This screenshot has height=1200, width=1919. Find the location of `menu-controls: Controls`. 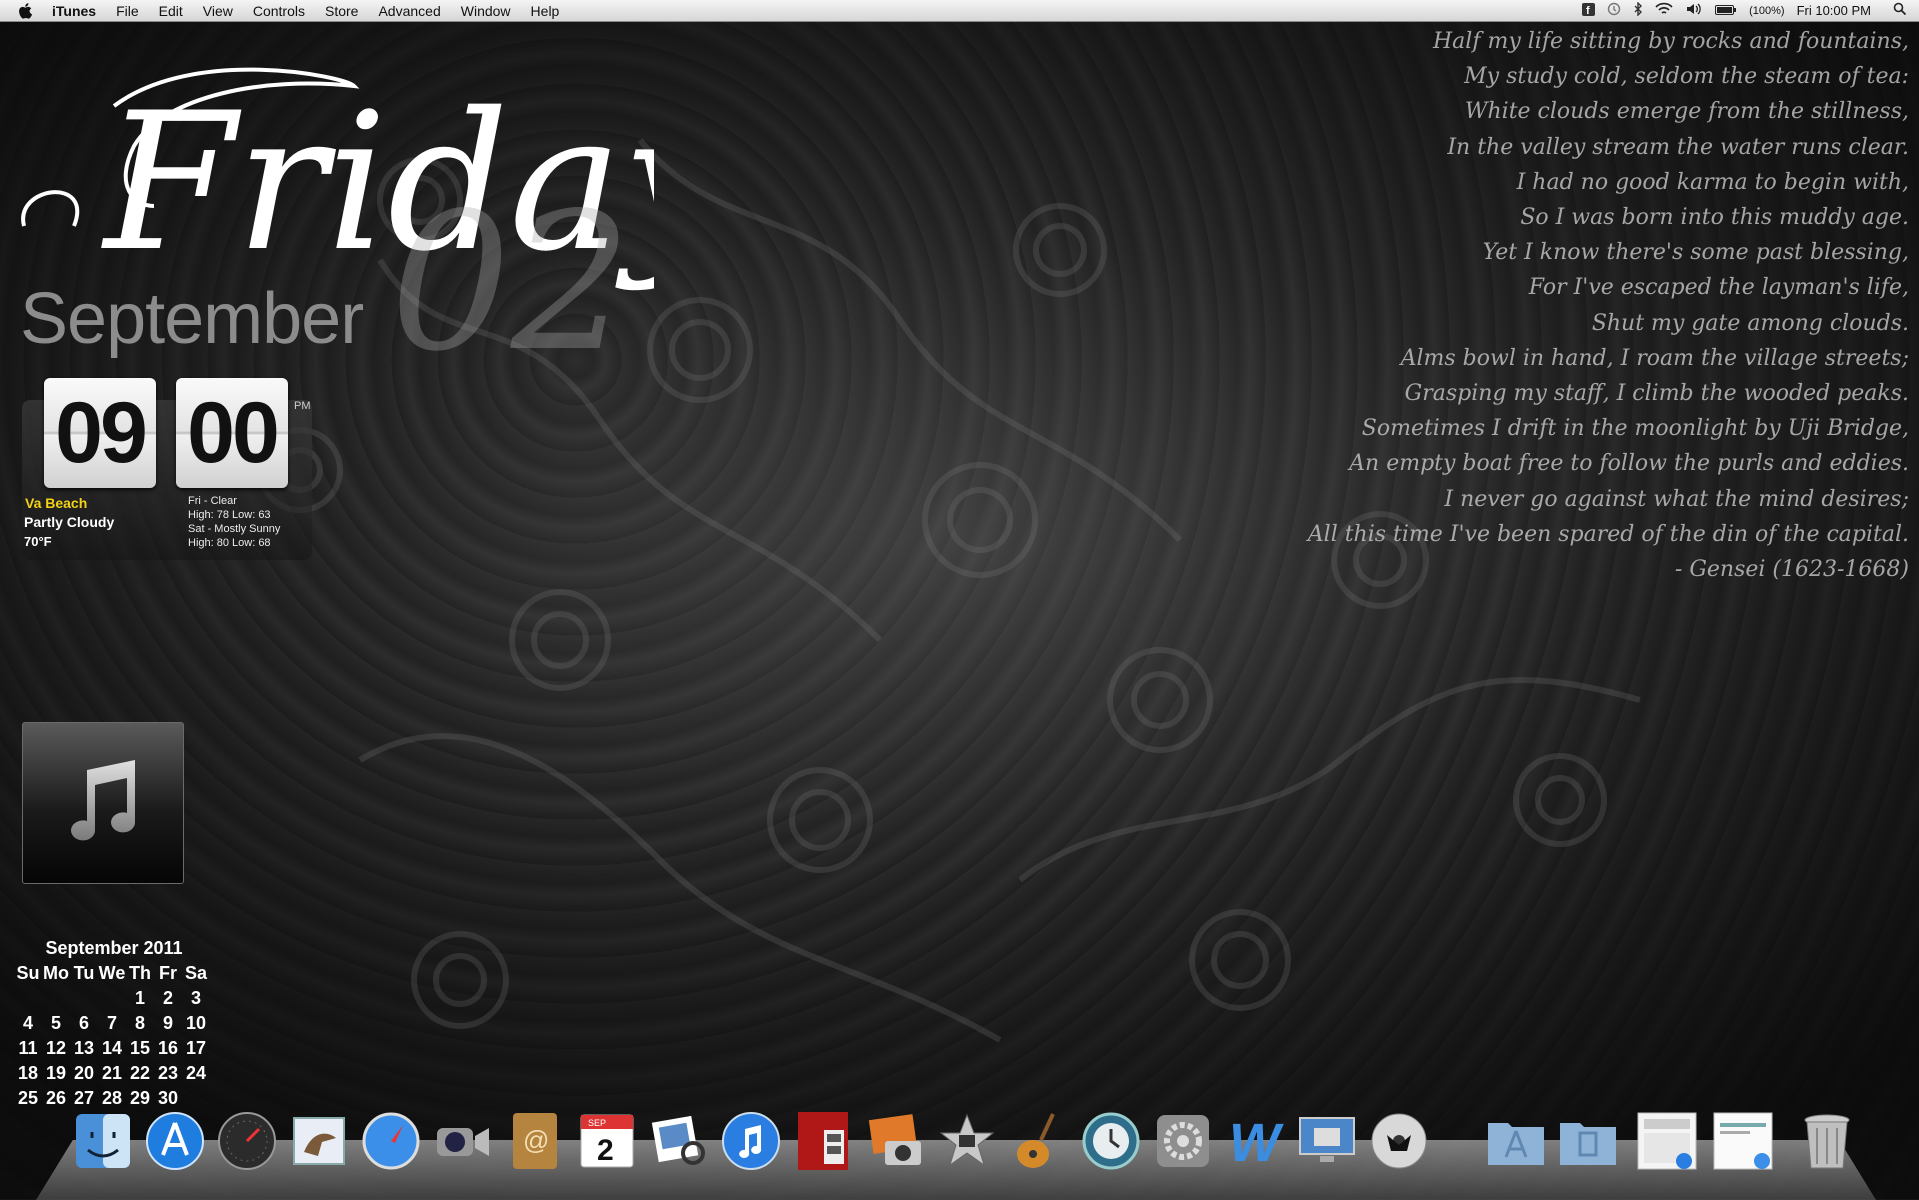

menu-controls: Controls is located at coordinates (279, 11).